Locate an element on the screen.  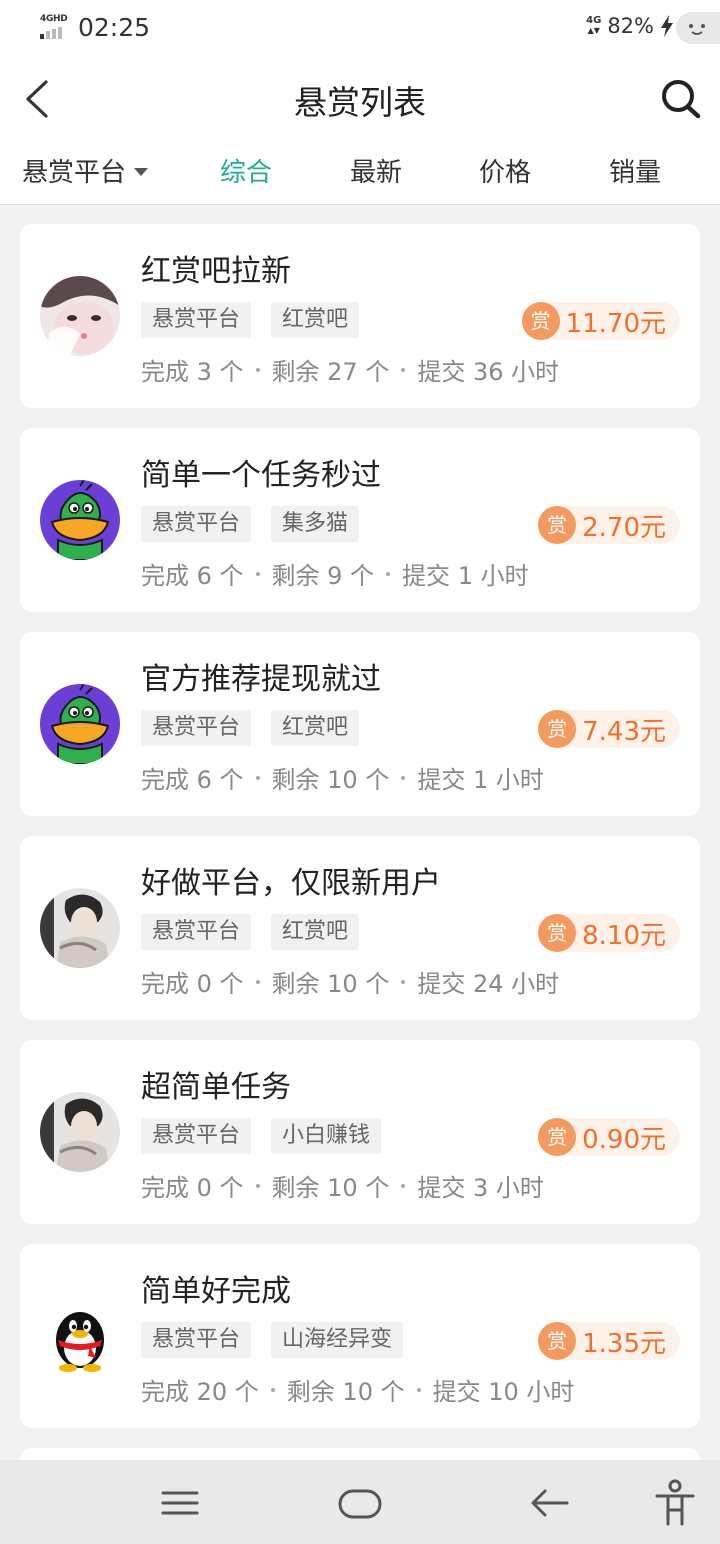
task-title: 官方推荐提现就过 is located at coordinates (261, 679).